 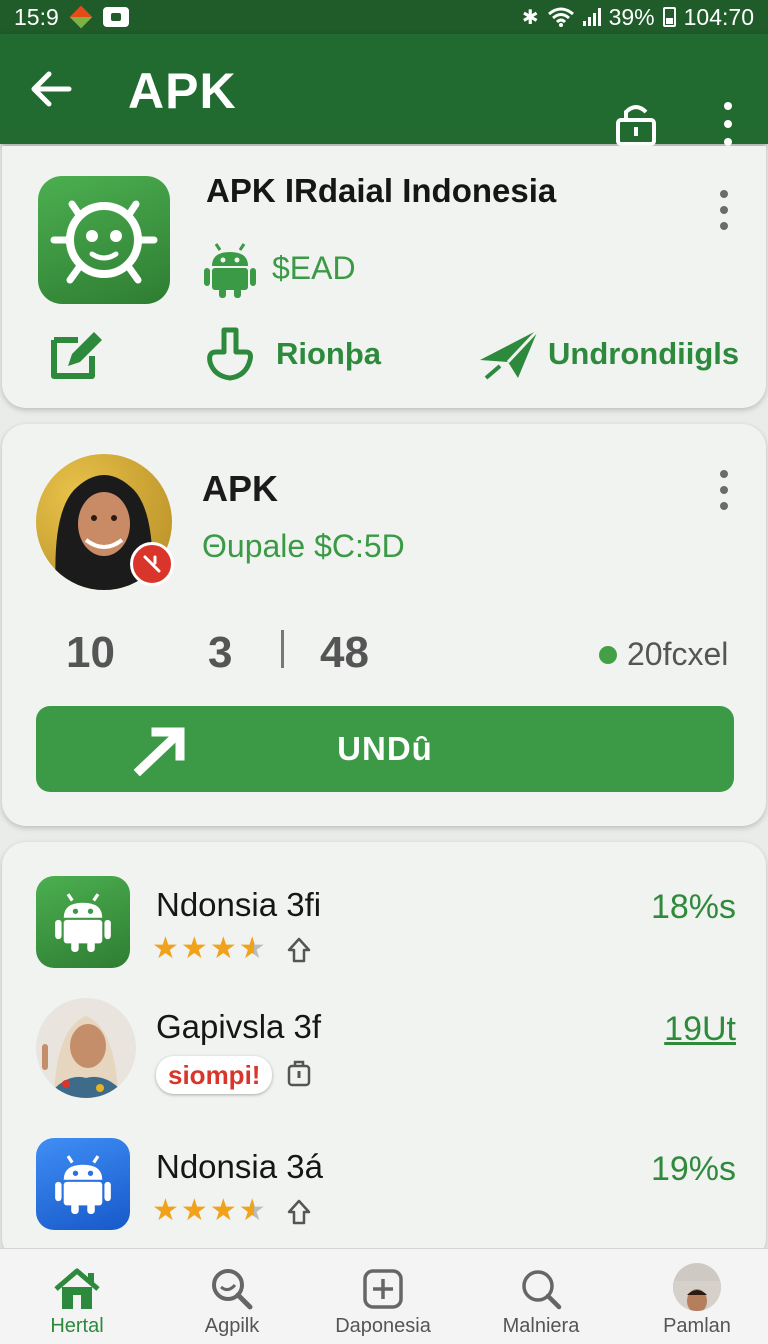 I want to click on app-notification-icon, so click(x=81, y=17).